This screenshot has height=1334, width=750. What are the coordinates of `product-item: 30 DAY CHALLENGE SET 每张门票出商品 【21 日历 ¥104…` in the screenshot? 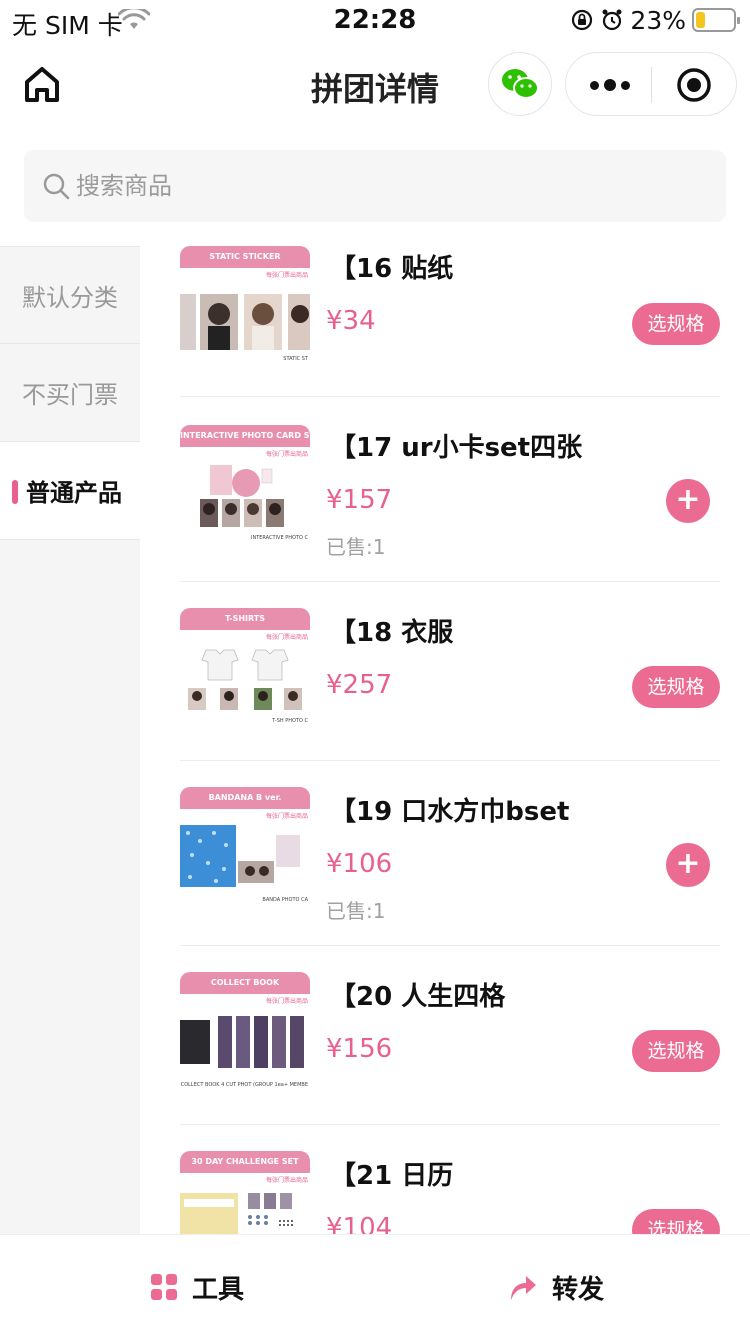 It's located at (450, 1179).